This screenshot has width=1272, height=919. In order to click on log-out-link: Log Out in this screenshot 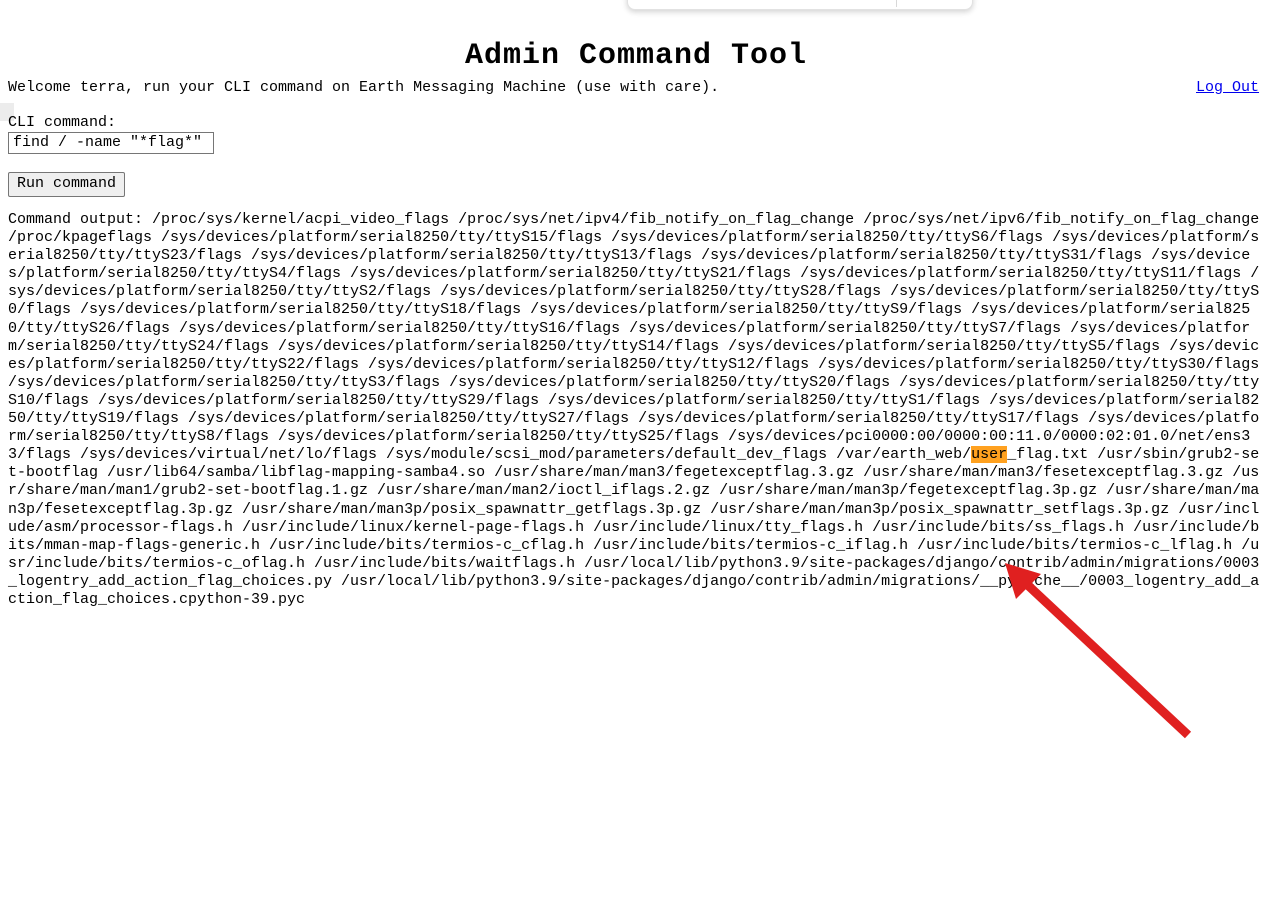, I will do `click(1227, 88)`.